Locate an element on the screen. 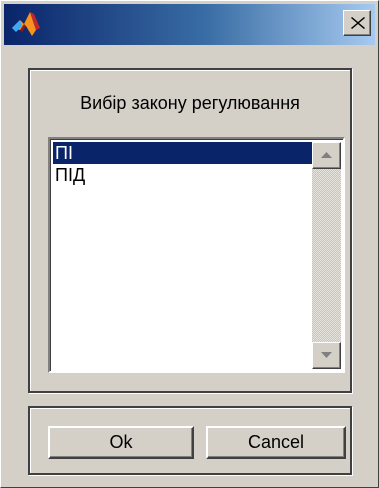  vertical-scrollbar is located at coordinates (326, 255).